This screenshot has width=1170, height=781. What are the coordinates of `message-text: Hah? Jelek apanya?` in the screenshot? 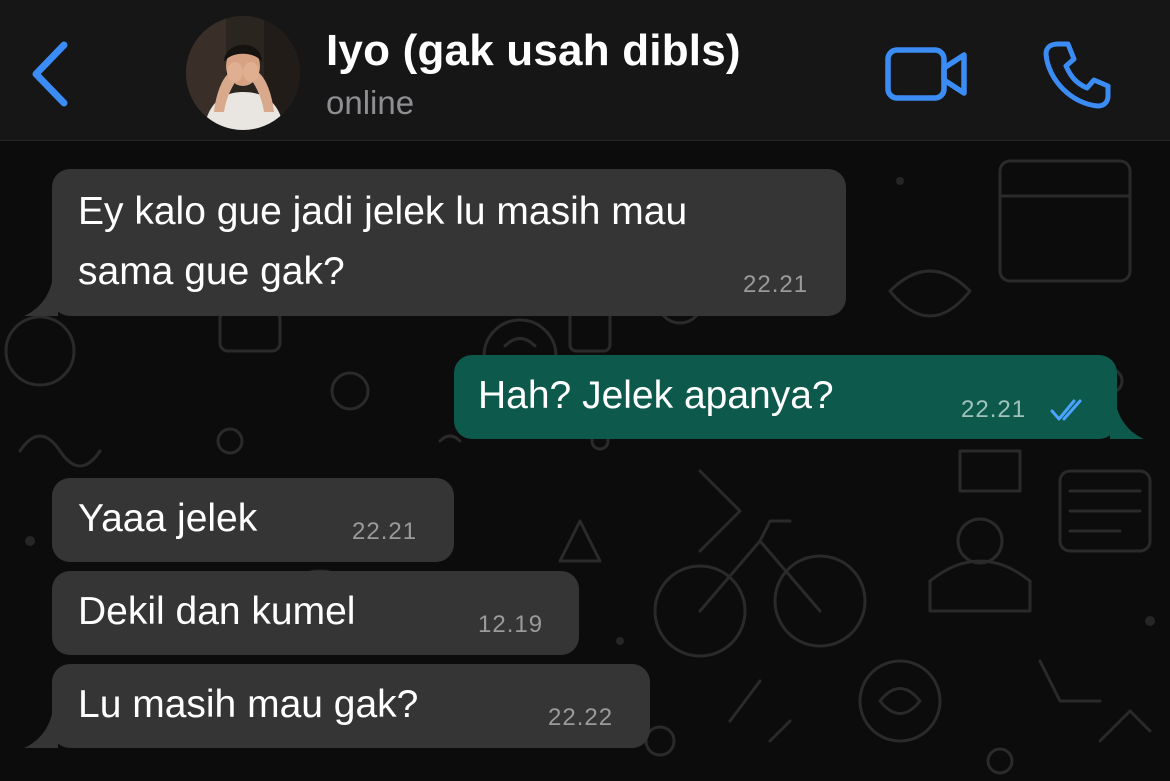 It's located at (656, 395).